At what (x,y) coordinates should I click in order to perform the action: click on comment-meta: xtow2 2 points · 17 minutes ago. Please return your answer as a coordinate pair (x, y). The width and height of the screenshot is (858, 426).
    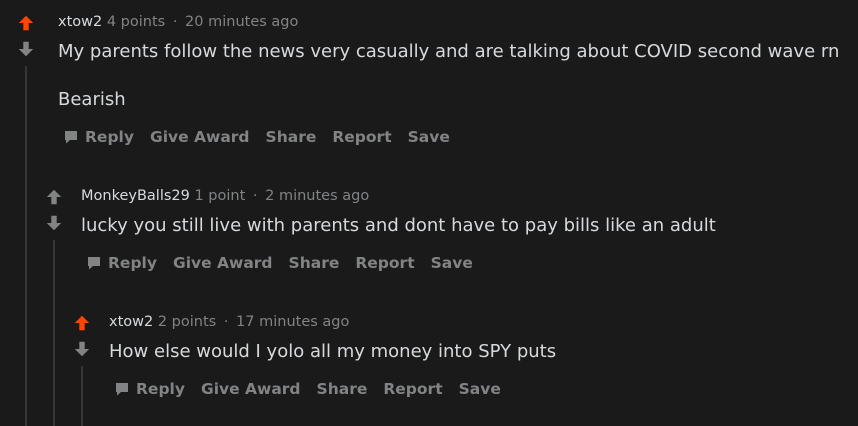
    Looking at the image, I should click on (229, 322).